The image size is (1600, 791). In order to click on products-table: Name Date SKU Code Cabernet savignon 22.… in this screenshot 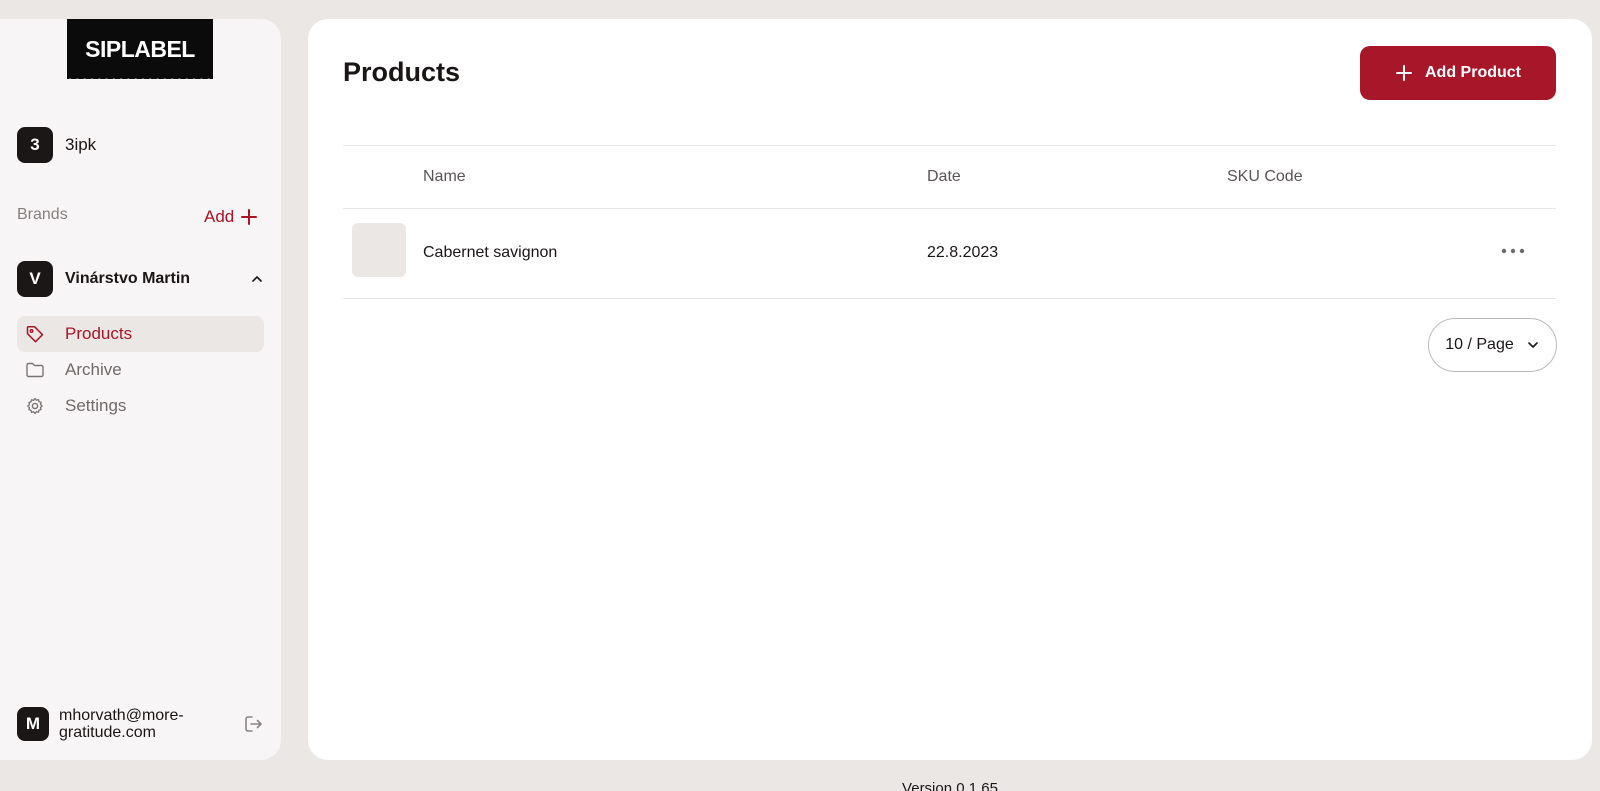, I will do `click(949, 222)`.